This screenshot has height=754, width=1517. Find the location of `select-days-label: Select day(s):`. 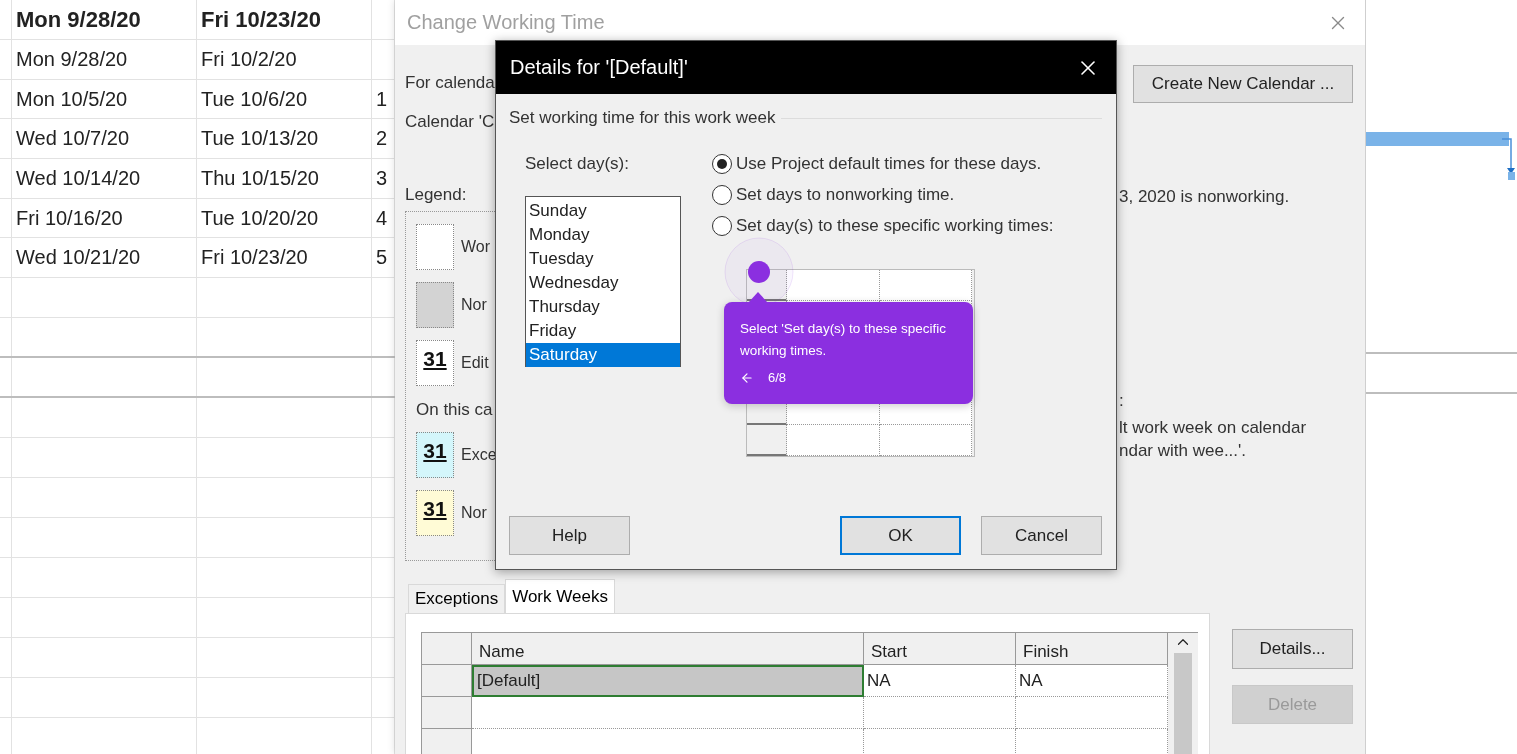

select-days-label: Select day(s): is located at coordinates (577, 164).